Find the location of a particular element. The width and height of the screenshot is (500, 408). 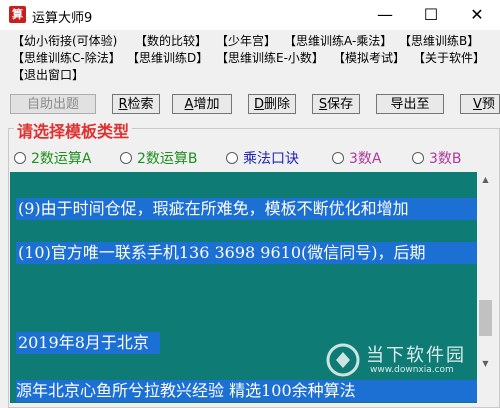

add-label: 增加 is located at coordinates (206, 104).